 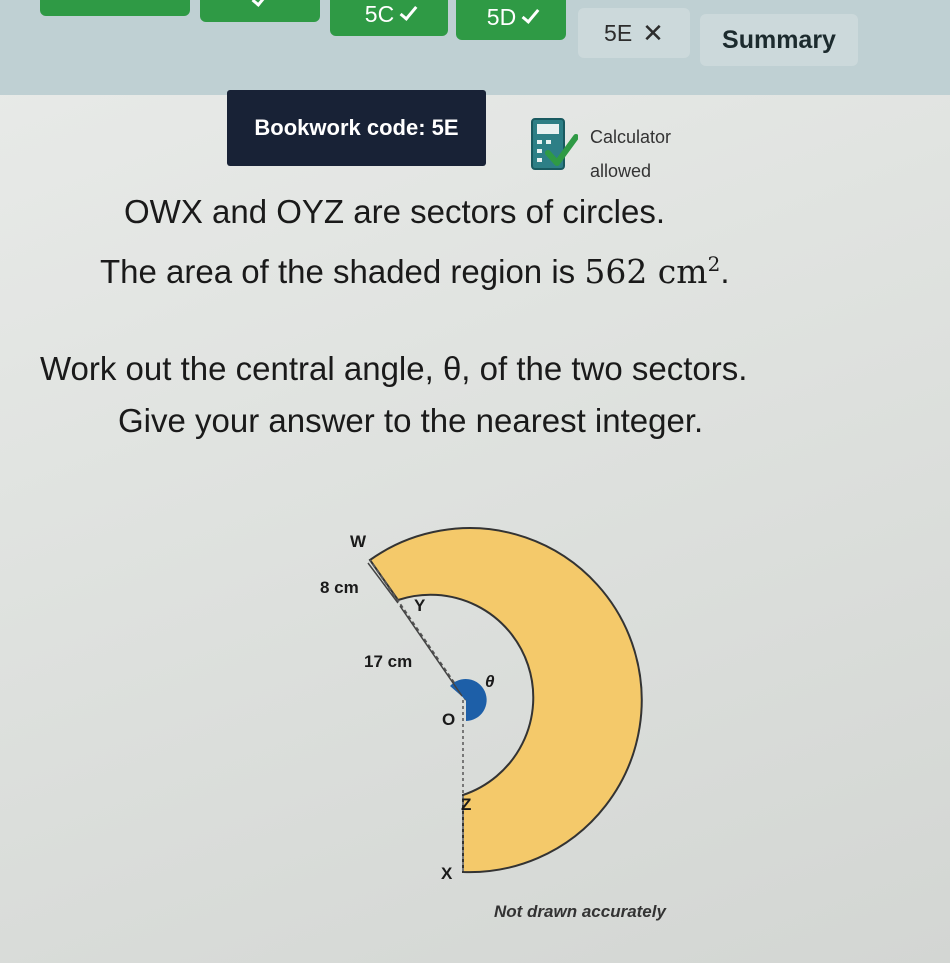 I want to click on sector-diagram, so click(x=505, y=700).